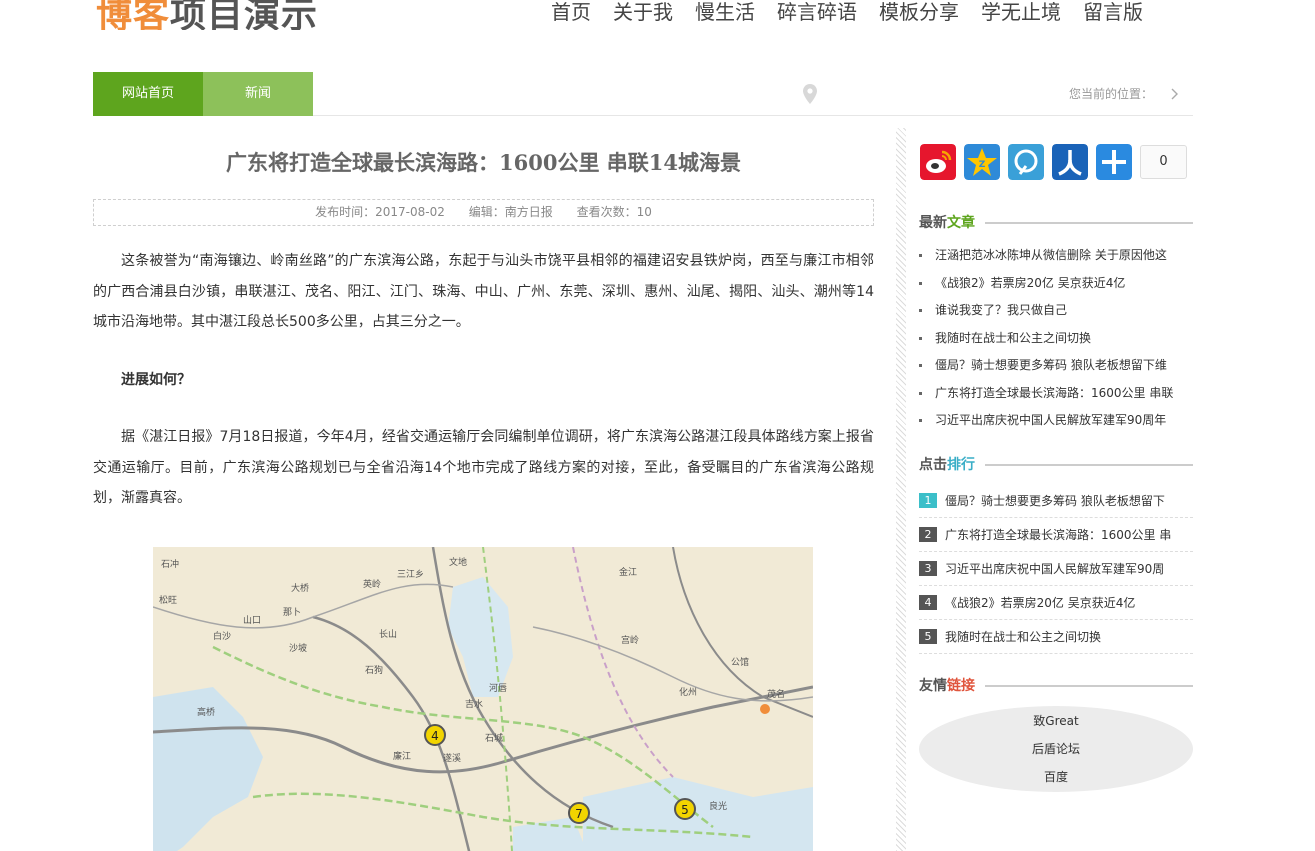 Image resolution: width=1315 pixels, height=851 pixels. I want to click on map-place-label: 高桥, so click(206, 712).